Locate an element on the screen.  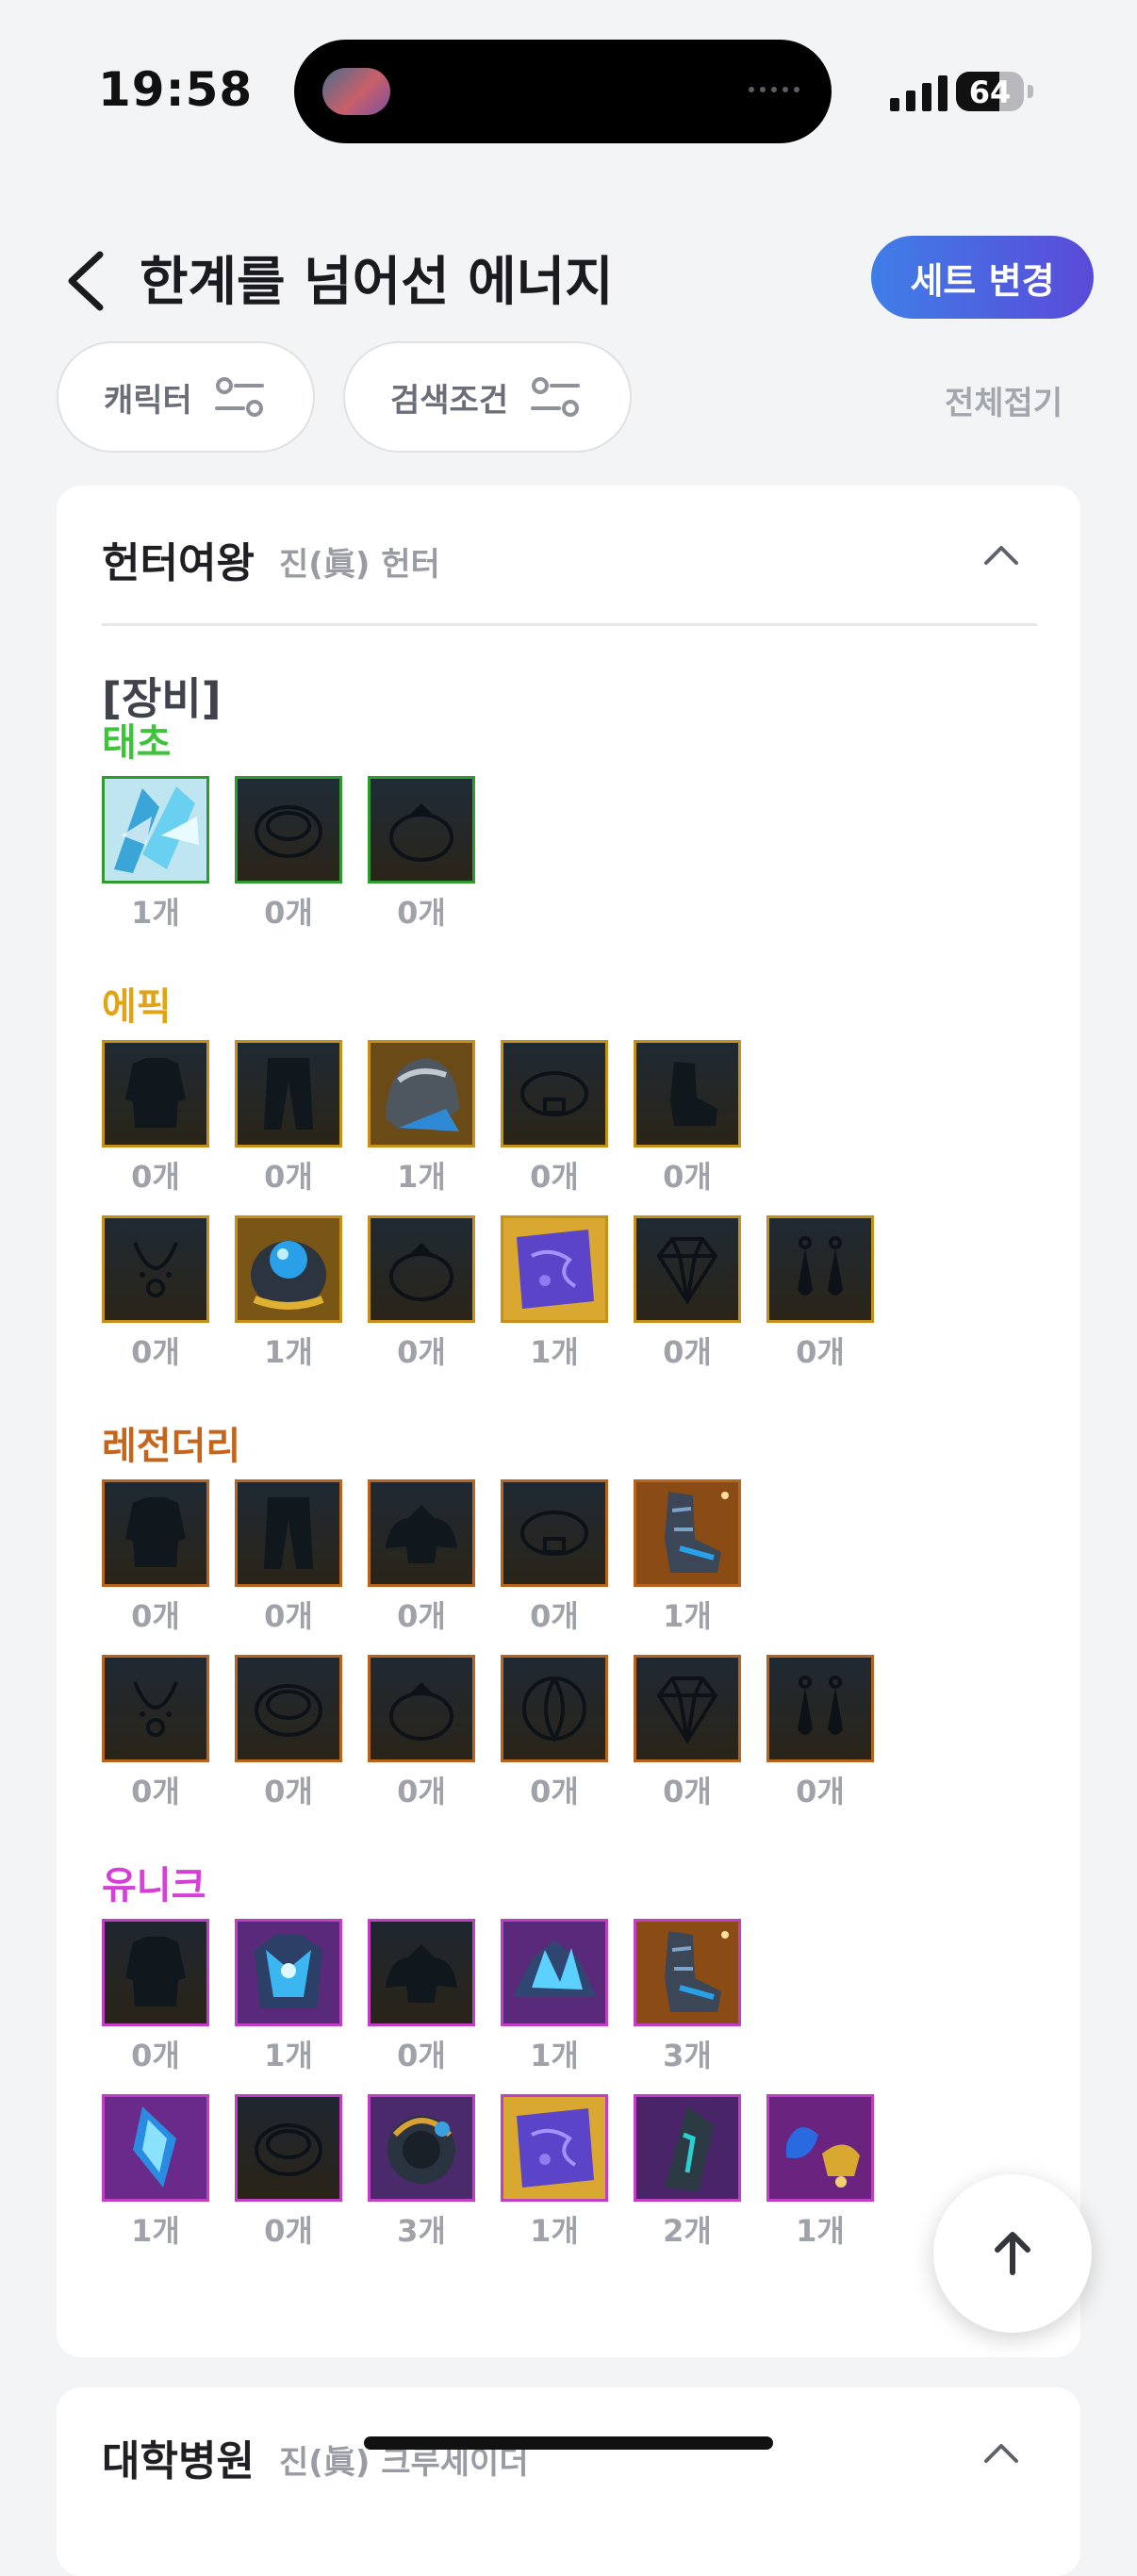
battery-percent: 64 is located at coordinates (990, 92).